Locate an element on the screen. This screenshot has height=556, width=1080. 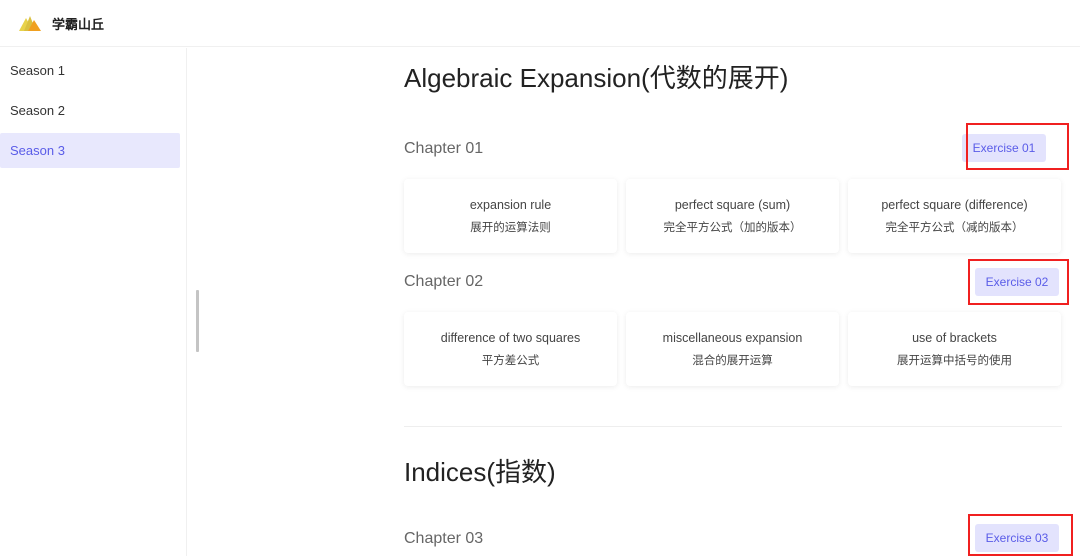
topic-card: use of brackets 展开运算中括号的使用 is located at coordinates (954, 349).